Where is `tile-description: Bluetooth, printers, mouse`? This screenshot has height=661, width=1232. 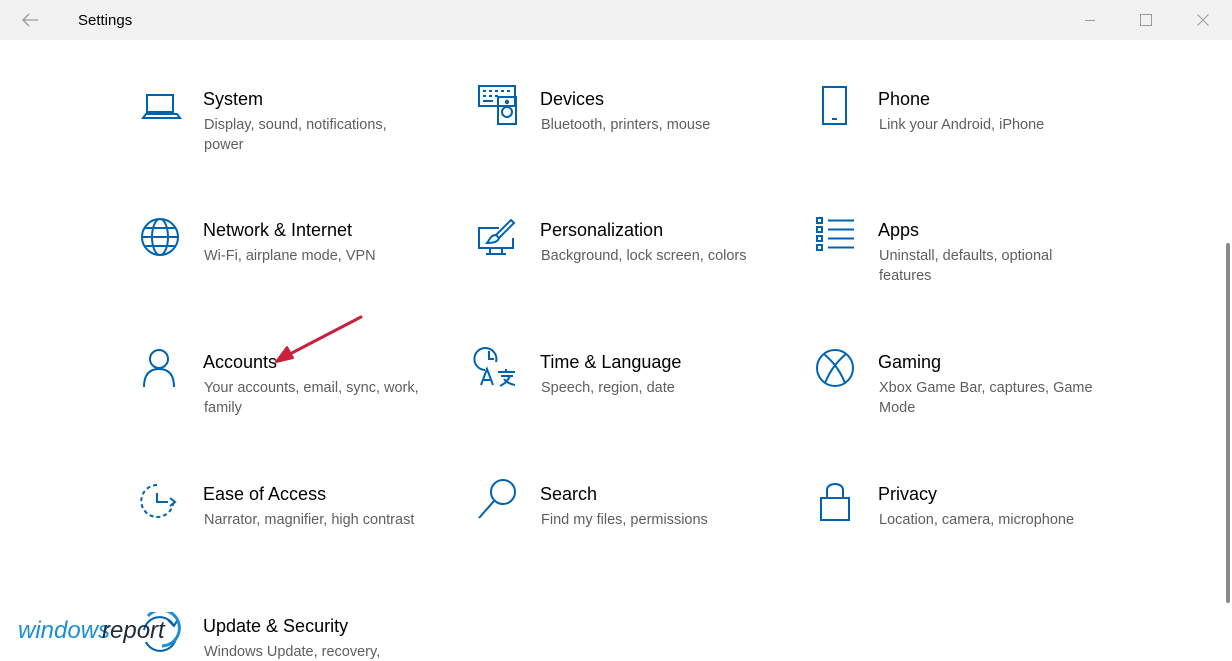 tile-description: Bluetooth, printers, mouse is located at coordinates (626, 125).